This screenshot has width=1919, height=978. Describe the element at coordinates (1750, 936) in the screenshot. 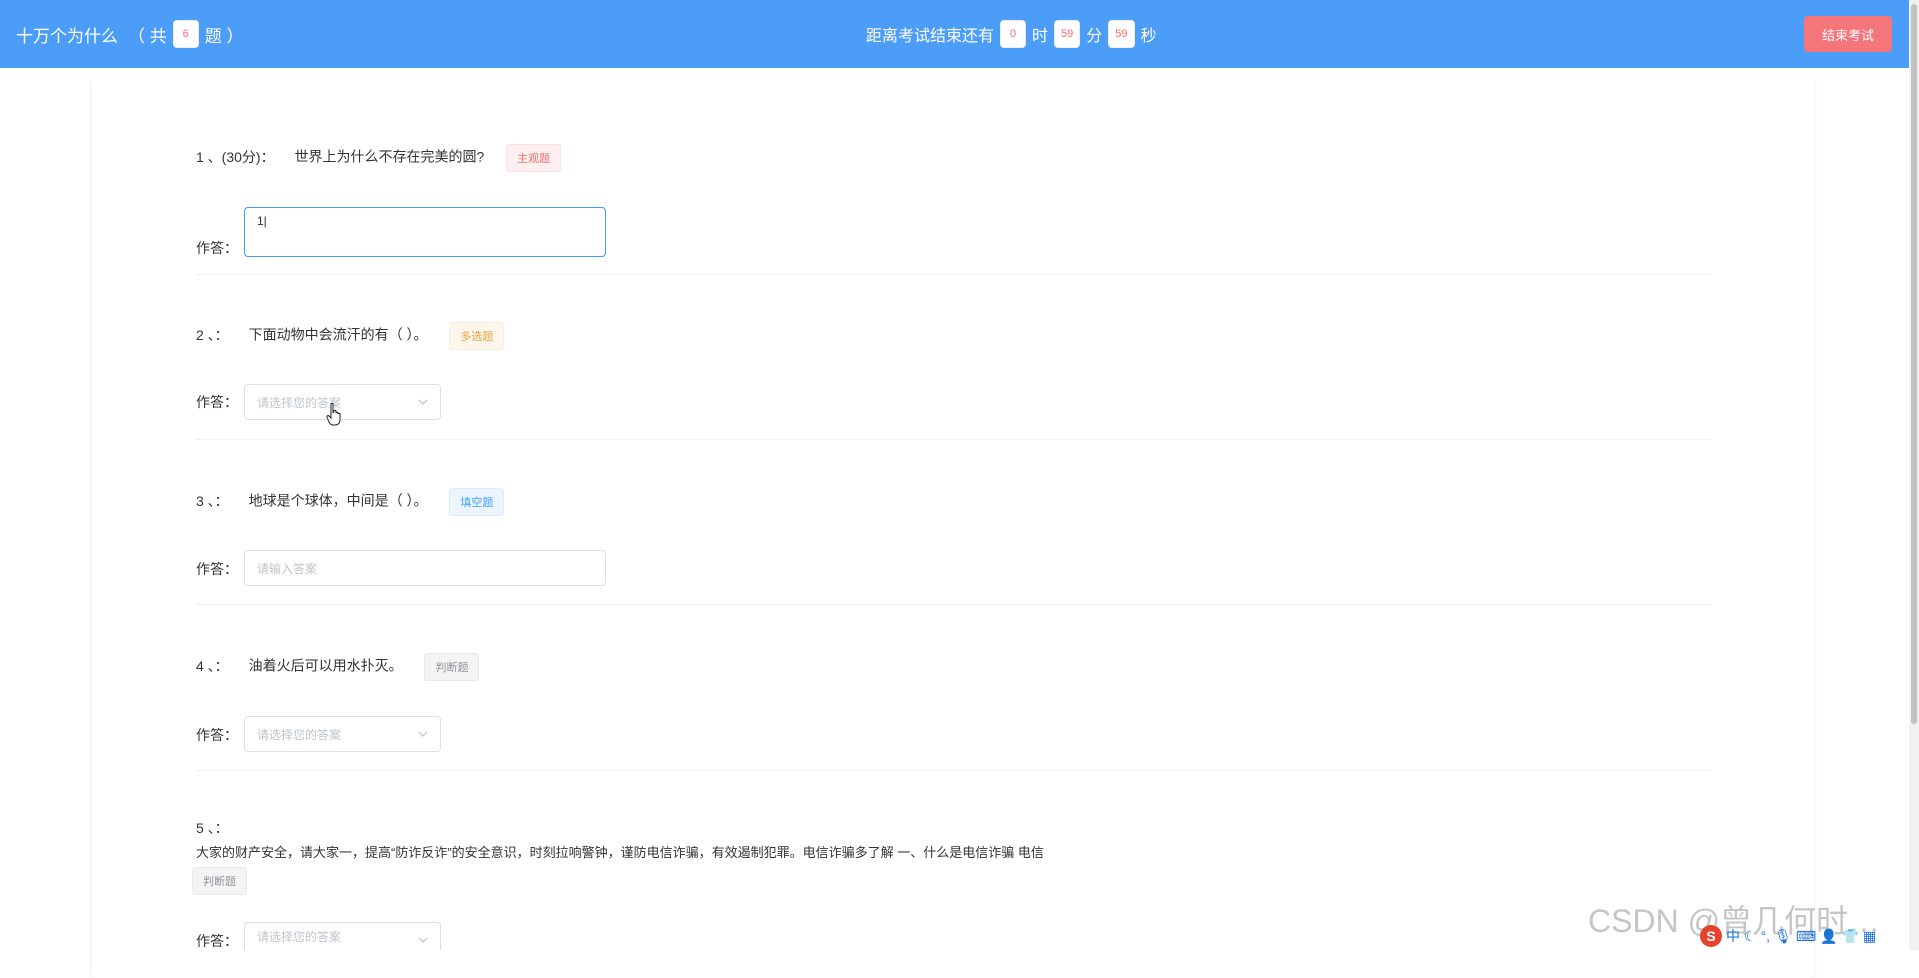

I see `moon-icon: ☾` at that location.